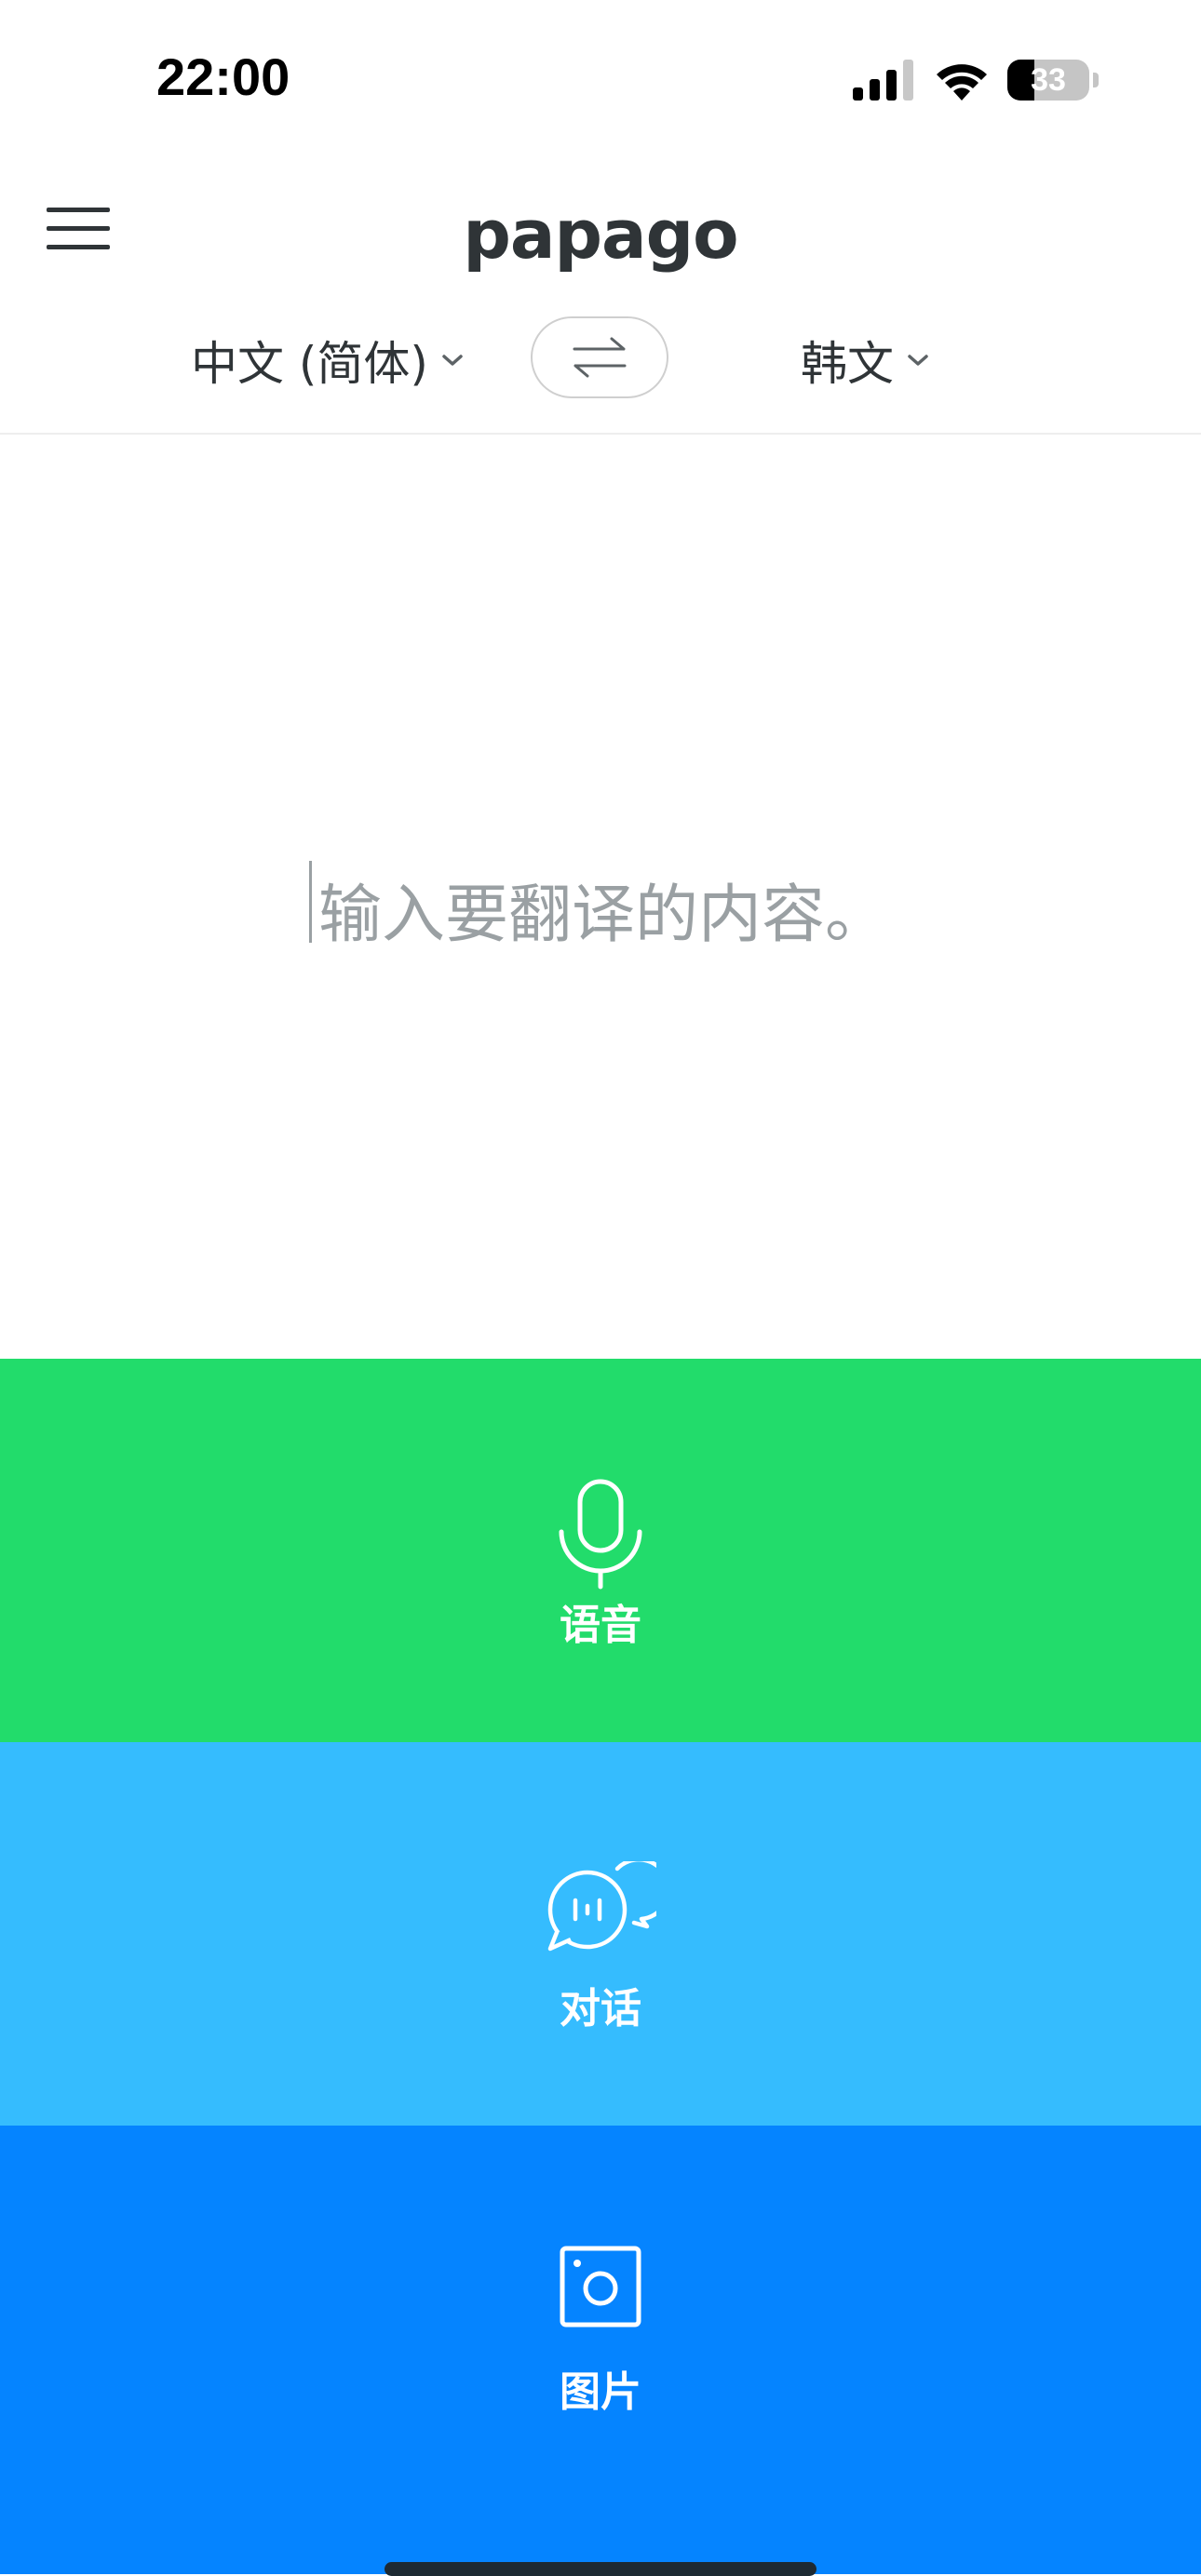 This screenshot has height=2576, width=1201. Describe the element at coordinates (847, 364) in the screenshot. I see `target-language-label: 韩文` at that location.